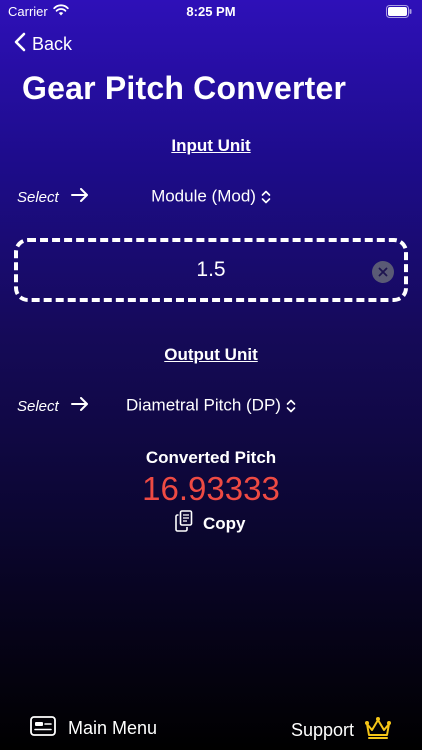 Image resolution: width=422 pixels, height=750 pixels. What do you see at coordinates (399, 13) in the screenshot?
I see `battery-icon` at bounding box center [399, 13].